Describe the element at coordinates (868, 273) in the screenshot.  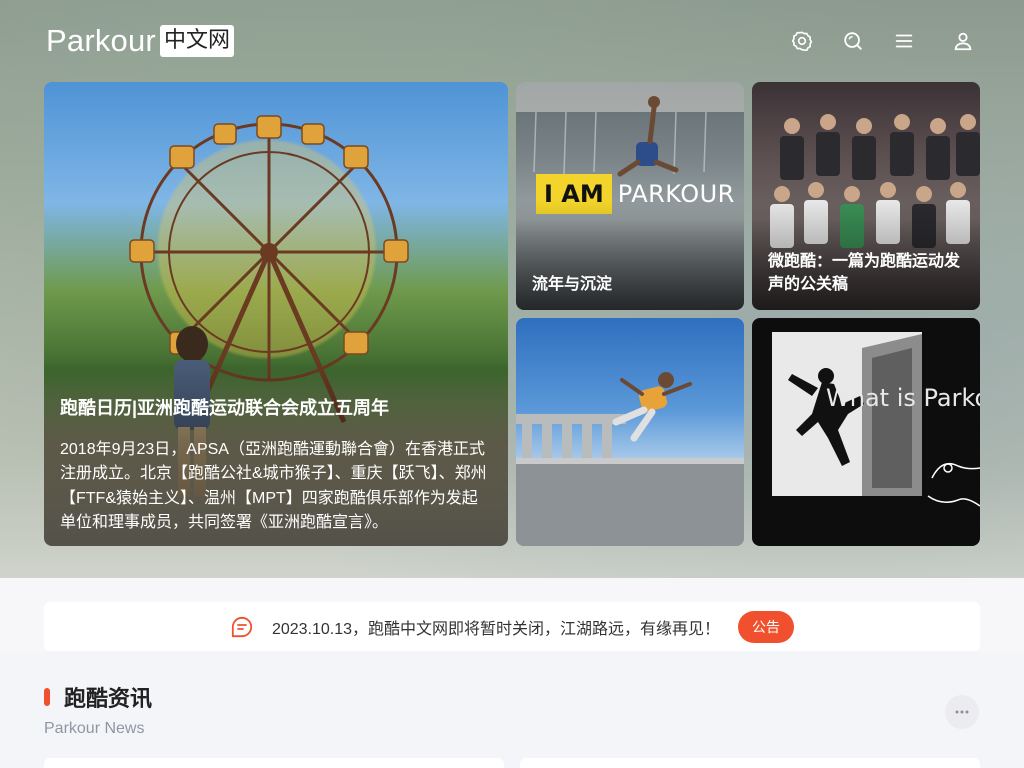
I see `featured-card-title: 微跑酷：一篇为跑酷运动发声的公关稿` at that location.